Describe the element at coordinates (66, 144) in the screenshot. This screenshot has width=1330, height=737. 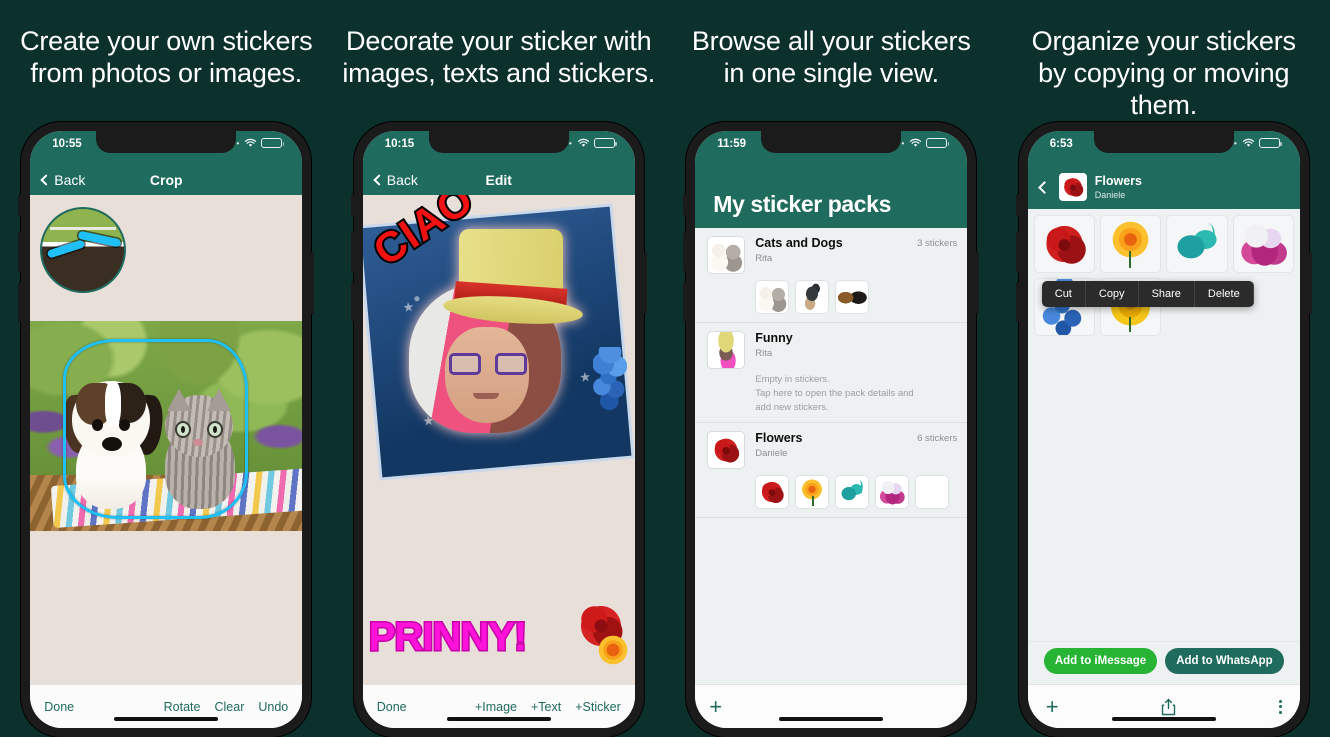
I see `status-time: 10:55` at that location.